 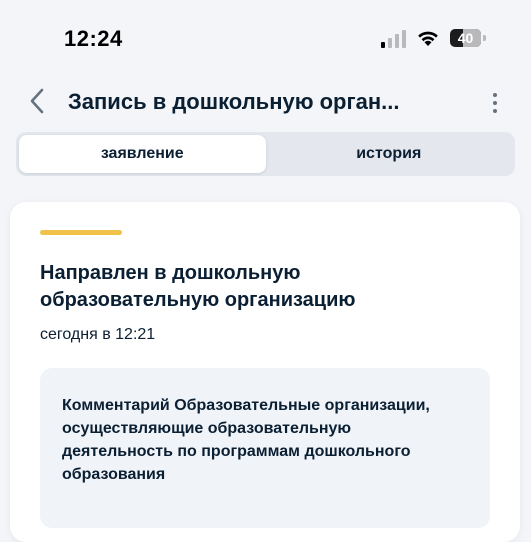 What do you see at coordinates (93, 38) in the screenshot?
I see `status-time: 12:24` at bounding box center [93, 38].